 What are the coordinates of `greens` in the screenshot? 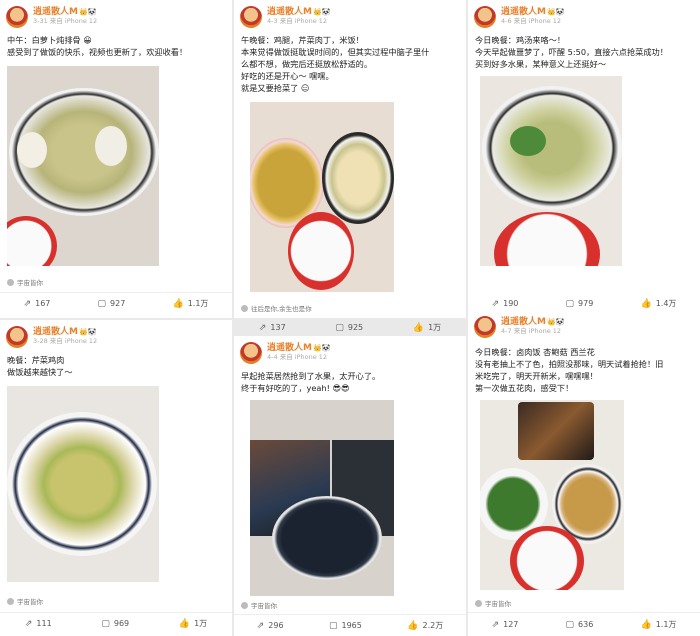 It's located at (528, 141).